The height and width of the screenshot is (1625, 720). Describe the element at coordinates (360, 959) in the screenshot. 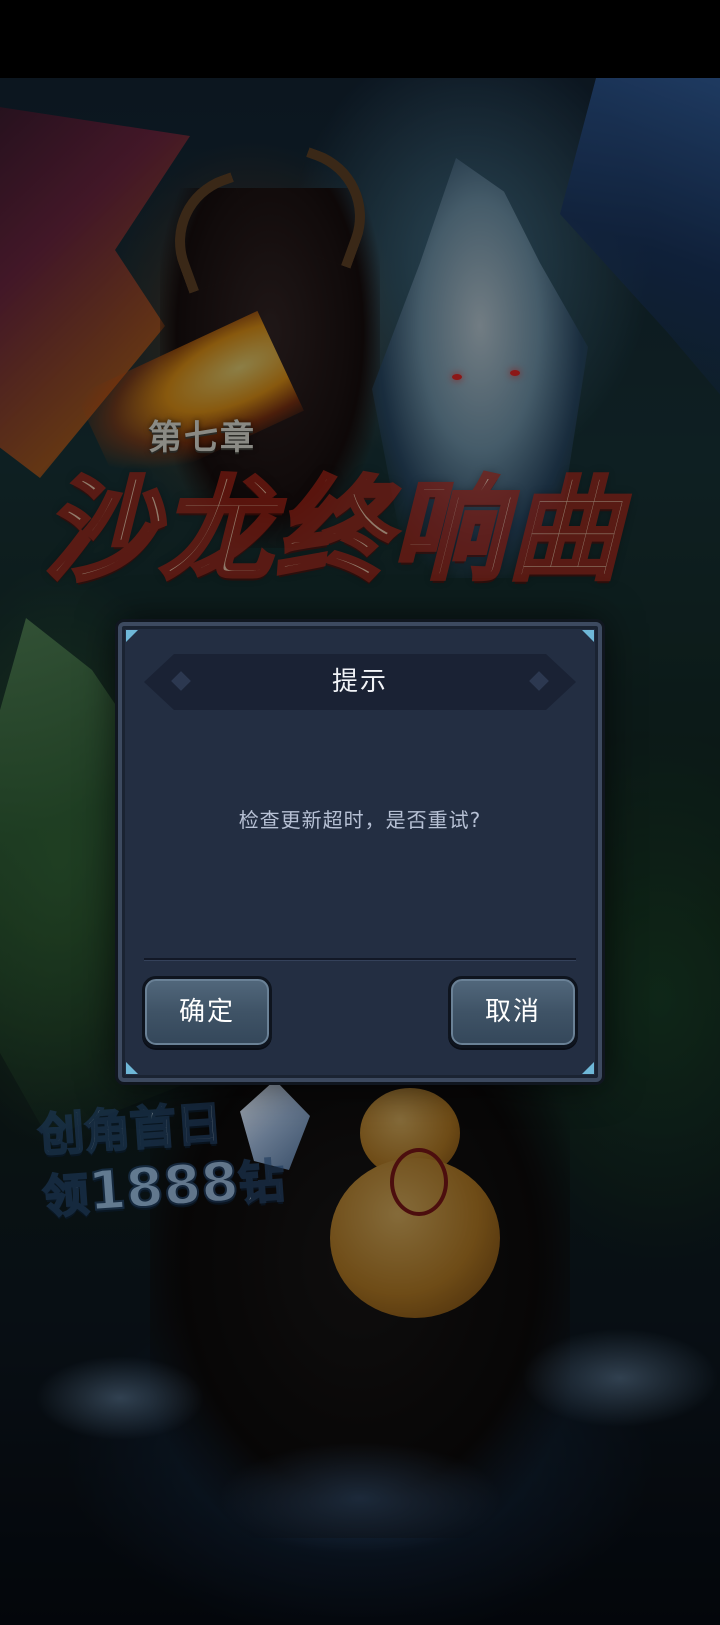

I see `dialog-divider` at that location.